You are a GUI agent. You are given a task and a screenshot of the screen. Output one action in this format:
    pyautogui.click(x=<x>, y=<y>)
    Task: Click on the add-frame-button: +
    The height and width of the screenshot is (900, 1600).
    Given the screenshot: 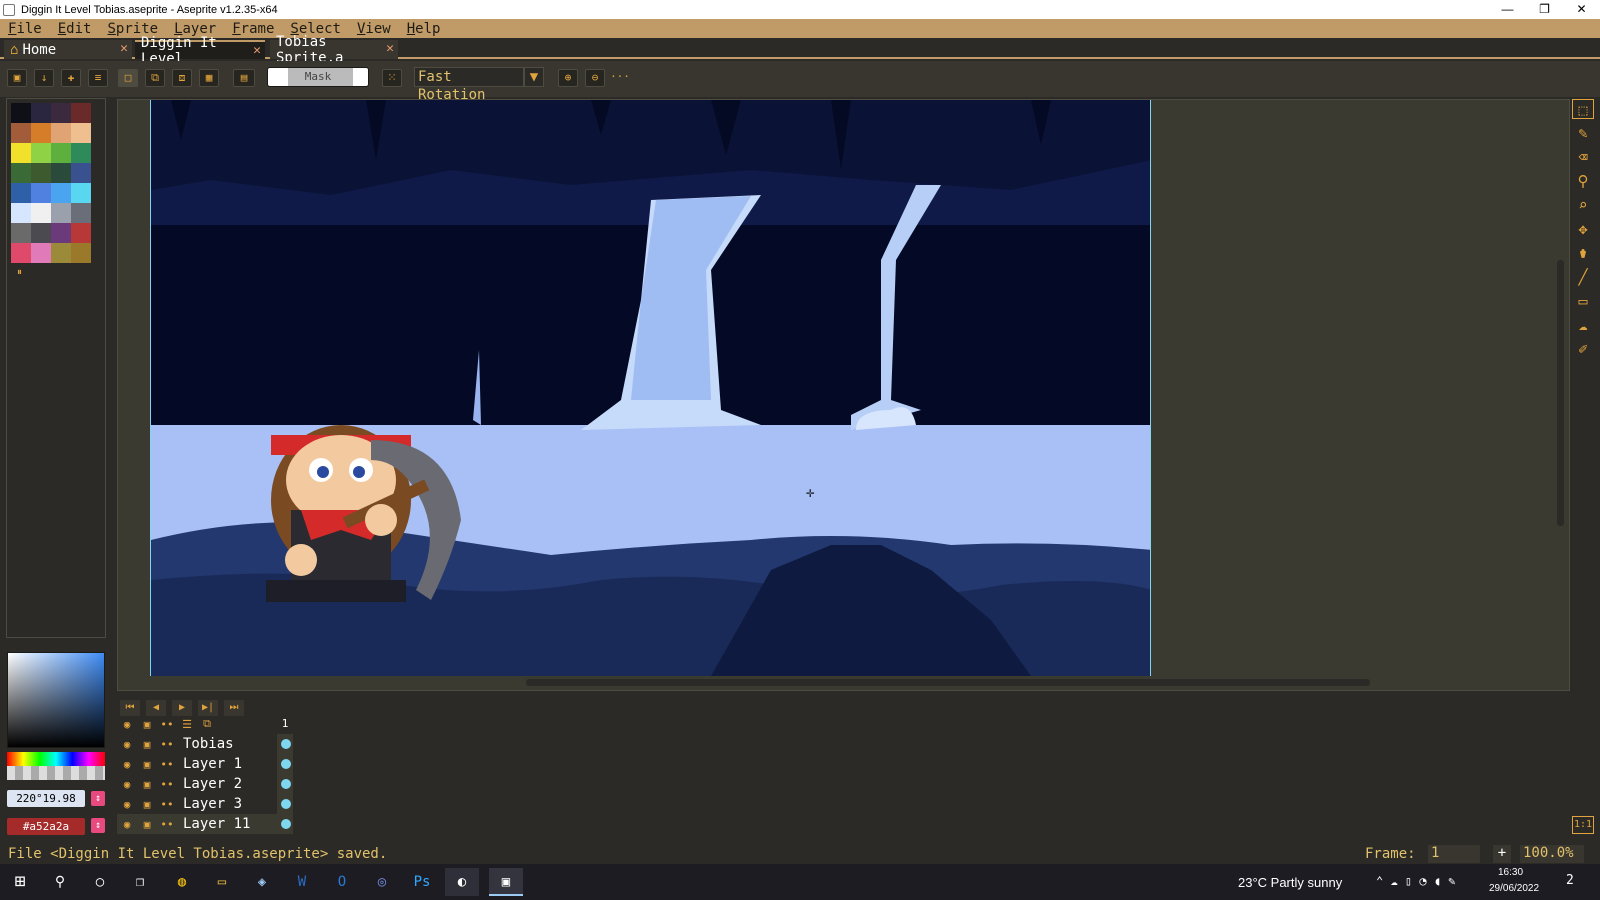 What is the action you would take?
    pyautogui.click(x=1502, y=854)
    